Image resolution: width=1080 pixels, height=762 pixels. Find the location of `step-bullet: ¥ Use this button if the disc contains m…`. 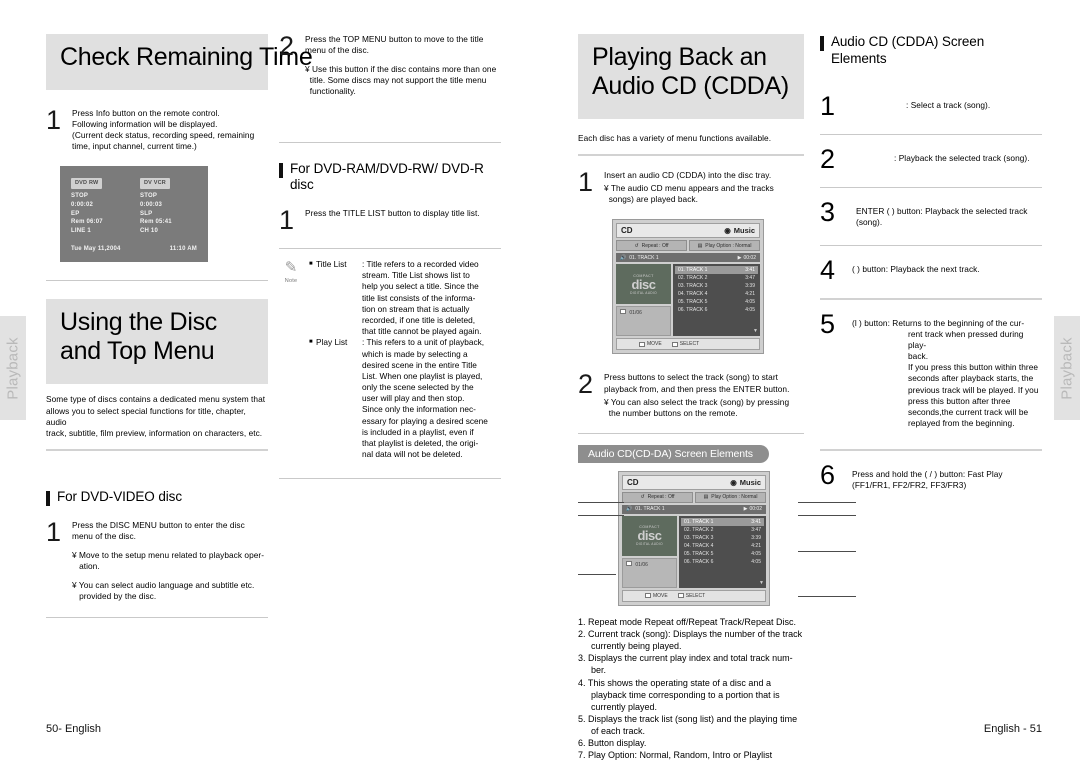

step-bullet: ¥ Use this button if the disc contains m… is located at coordinates (401, 80).